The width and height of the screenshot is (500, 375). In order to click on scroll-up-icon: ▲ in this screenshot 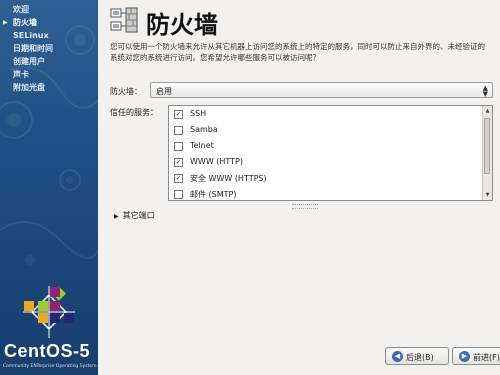, I will do `click(487, 111)`.